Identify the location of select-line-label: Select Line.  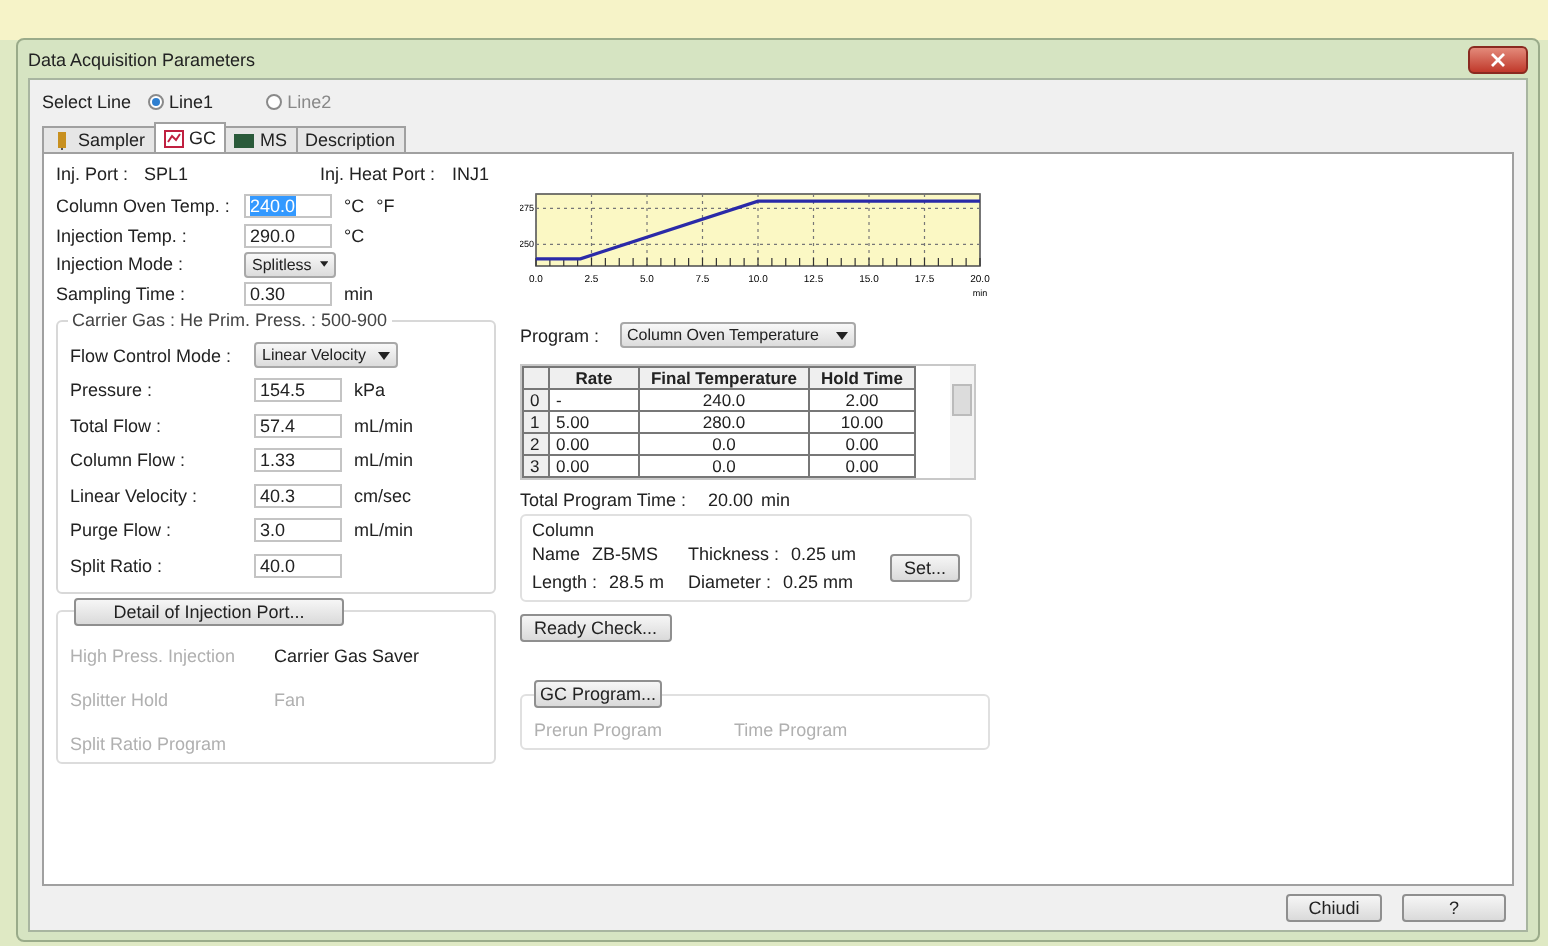
(87, 102).